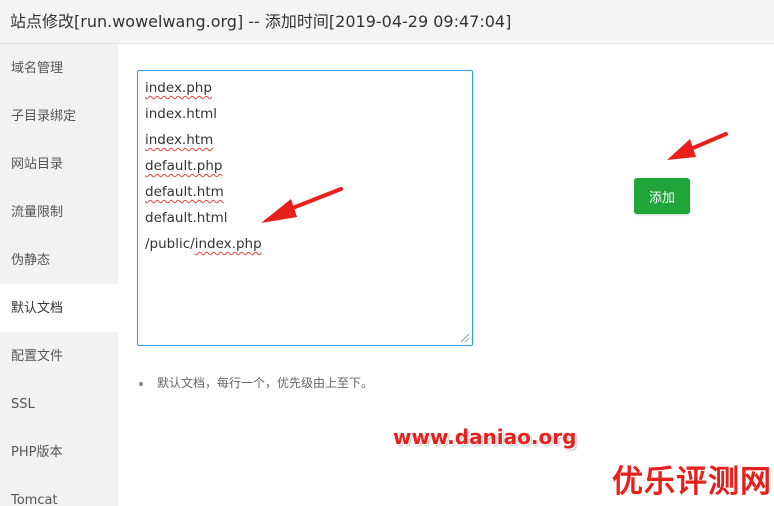 Image resolution: width=774 pixels, height=506 pixels. I want to click on hint-text: 默认文档，每行一个，优先级由上至下。, so click(255, 382).